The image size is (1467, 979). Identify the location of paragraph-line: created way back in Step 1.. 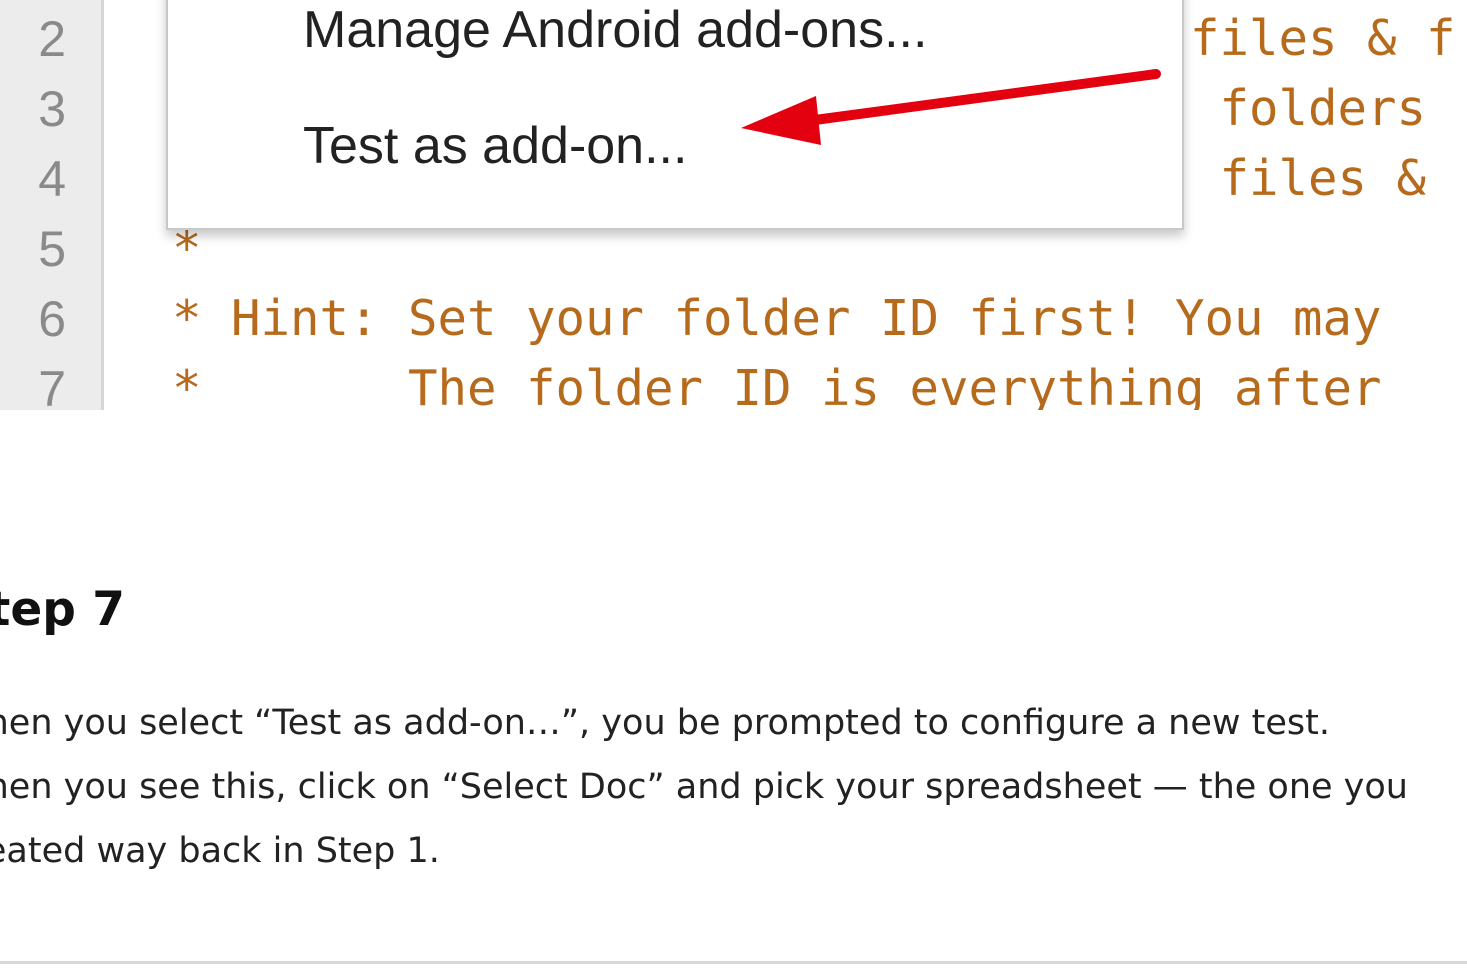
(220, 851).